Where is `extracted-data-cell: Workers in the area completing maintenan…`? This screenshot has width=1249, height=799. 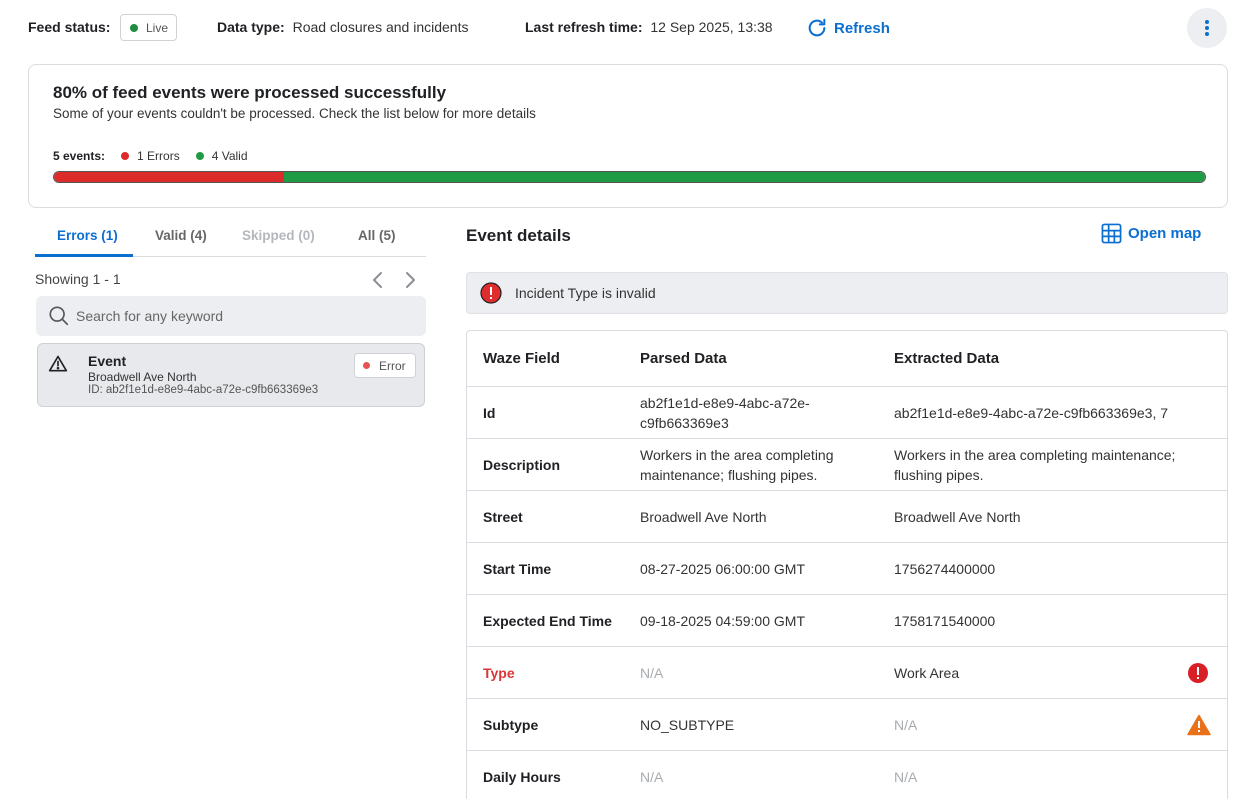 extracted-data-cell: Workers in the area completing maintenan… is located at coordinates (1035, 464).